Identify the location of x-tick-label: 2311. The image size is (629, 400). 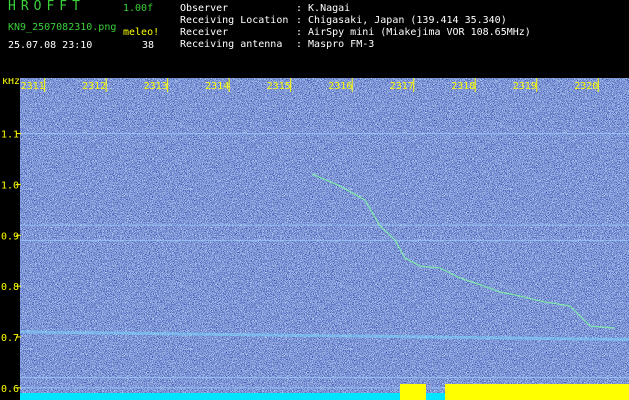
(33, 86).